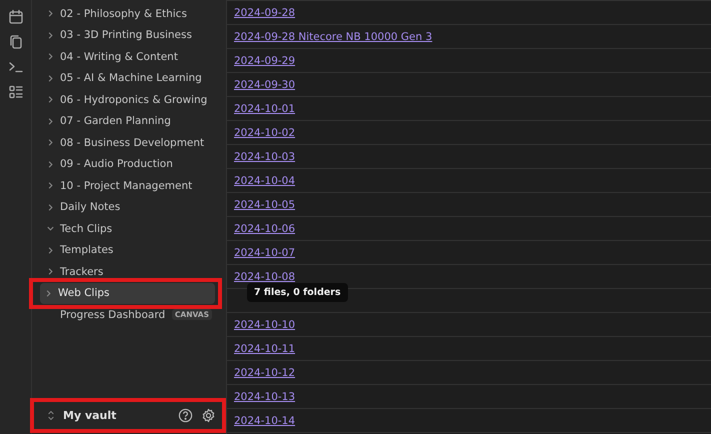  Describe the element at coordinates (16, 42) in the screenshot. I see `copy-icon` at that location.